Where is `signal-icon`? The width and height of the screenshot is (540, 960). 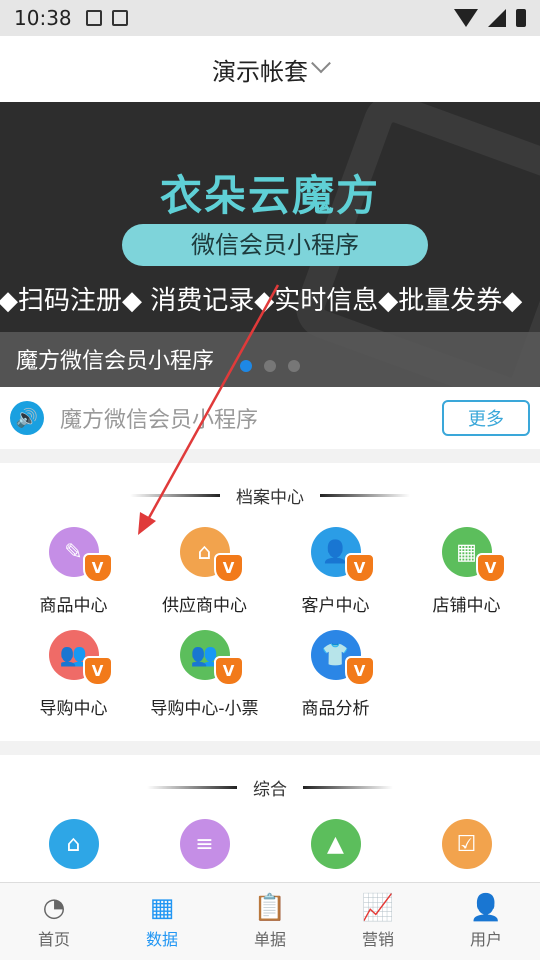
signal-icon is located at coordinates (497, 18).